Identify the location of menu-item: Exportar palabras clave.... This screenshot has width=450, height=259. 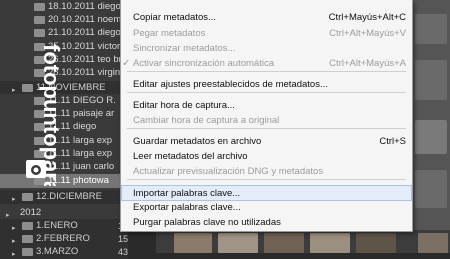
(266, 208).